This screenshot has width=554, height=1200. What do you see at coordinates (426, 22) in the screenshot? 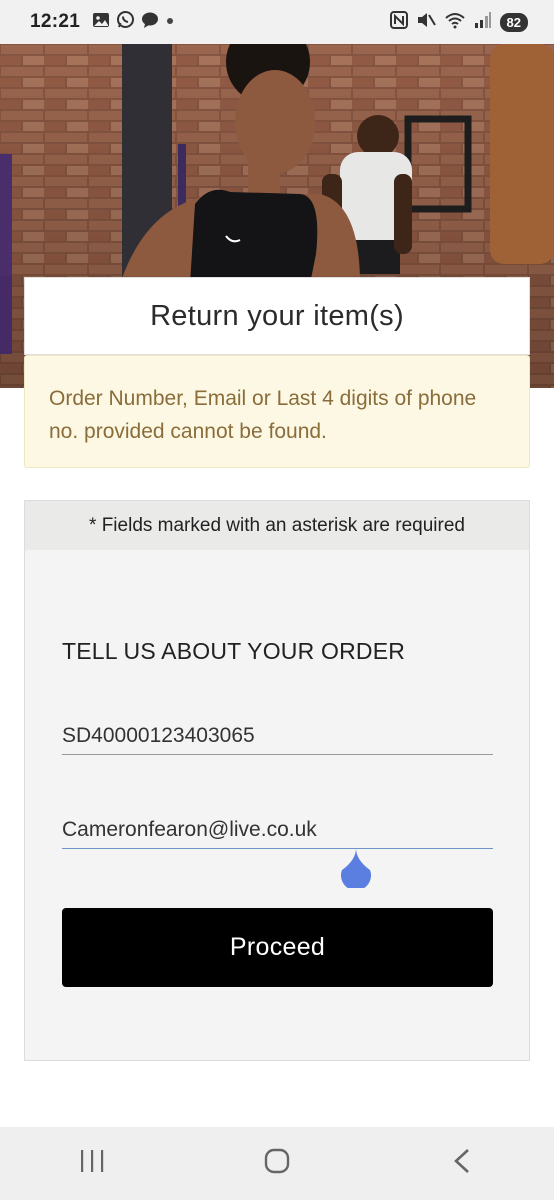
I see `mute-icon` at bounding box center [426, 22].